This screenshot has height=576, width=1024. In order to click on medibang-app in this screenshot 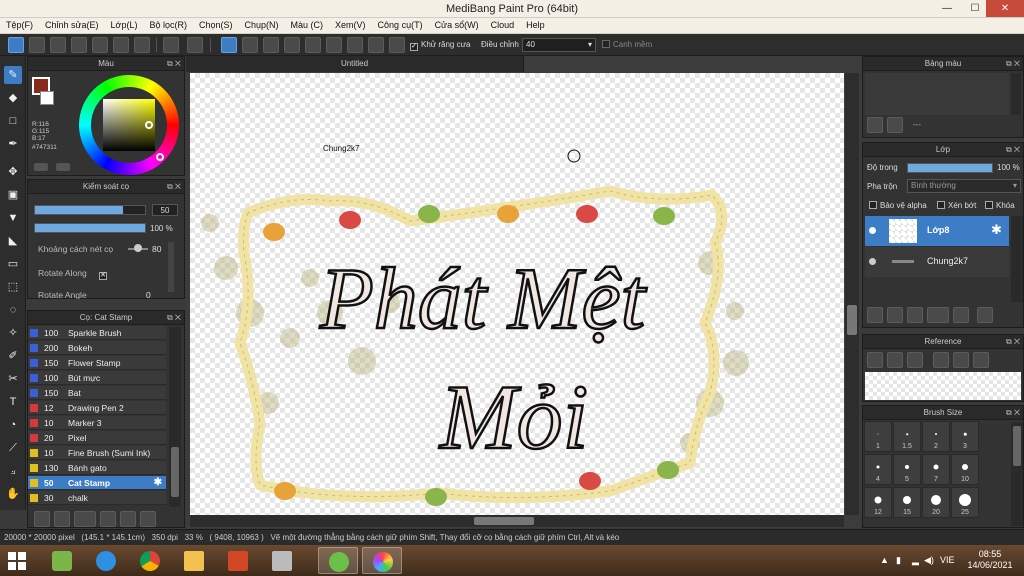, I will do `click(382, 560)`.